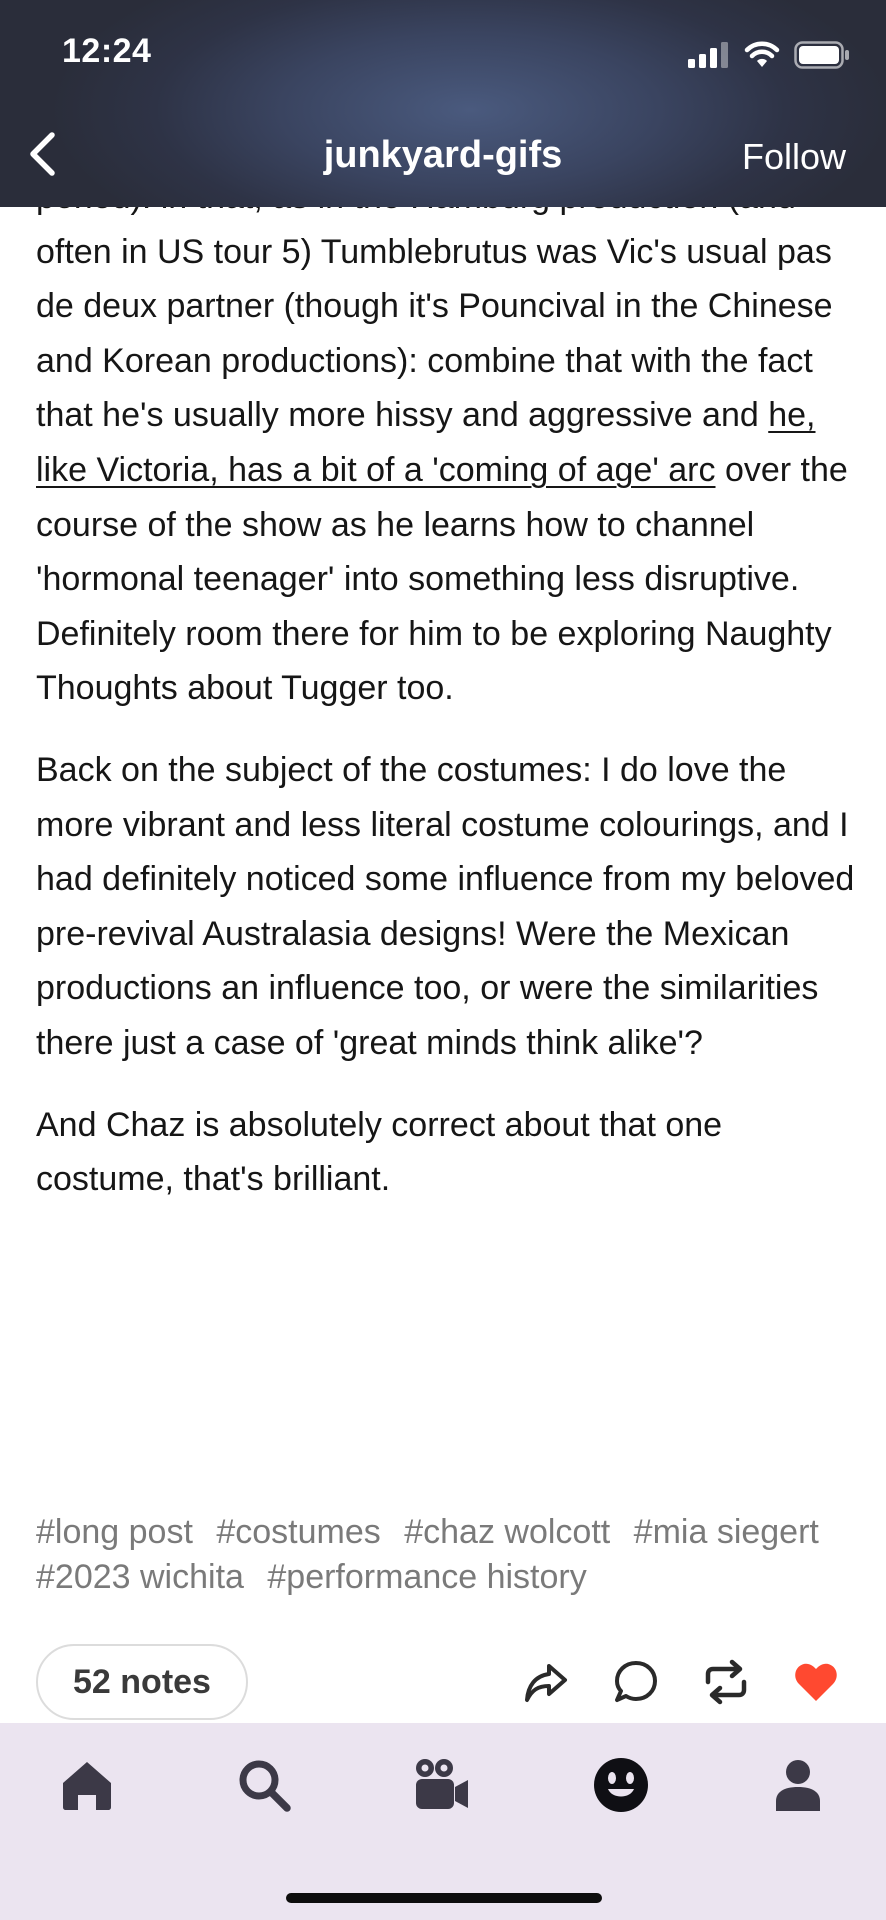 Image resolution: width=886 pixels, height=1920 pixels. What do you see at coordinates (507, 1532) in the screenshot?
I see `tag: #chaz wolcott` at bounding box center [507, 1532].